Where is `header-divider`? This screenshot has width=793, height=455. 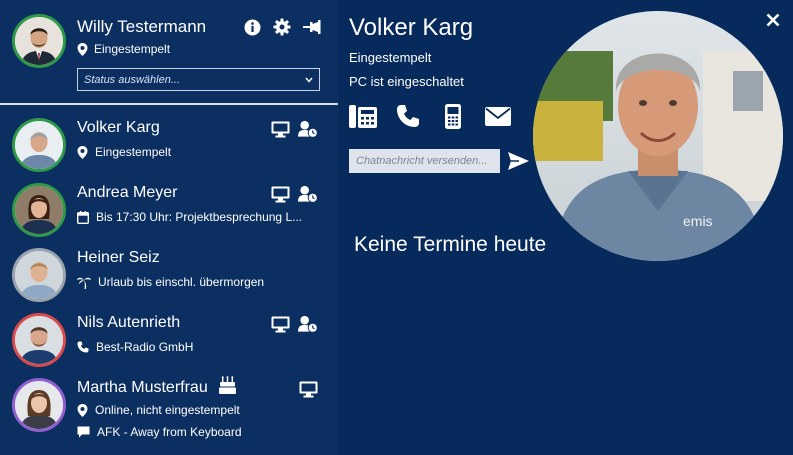 header-divider is located at coordinates (169, 104).